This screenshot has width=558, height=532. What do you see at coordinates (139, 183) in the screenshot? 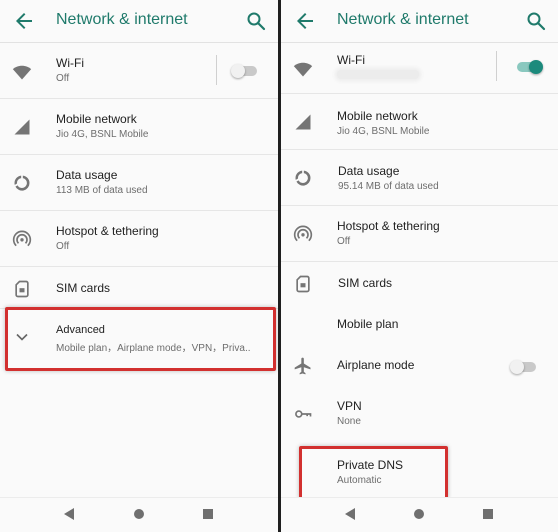
I see `data-usage-row: Data usage 113 MB of data used` at bounding box center [139, 183].